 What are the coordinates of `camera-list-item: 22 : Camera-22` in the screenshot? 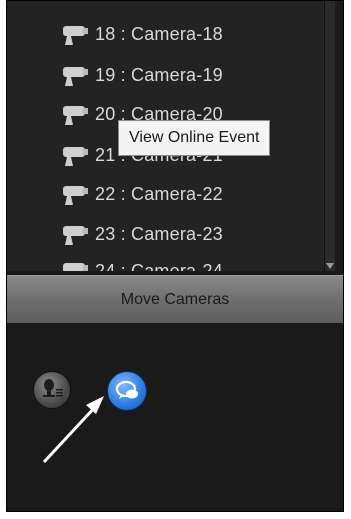 It's located at (139, 194).